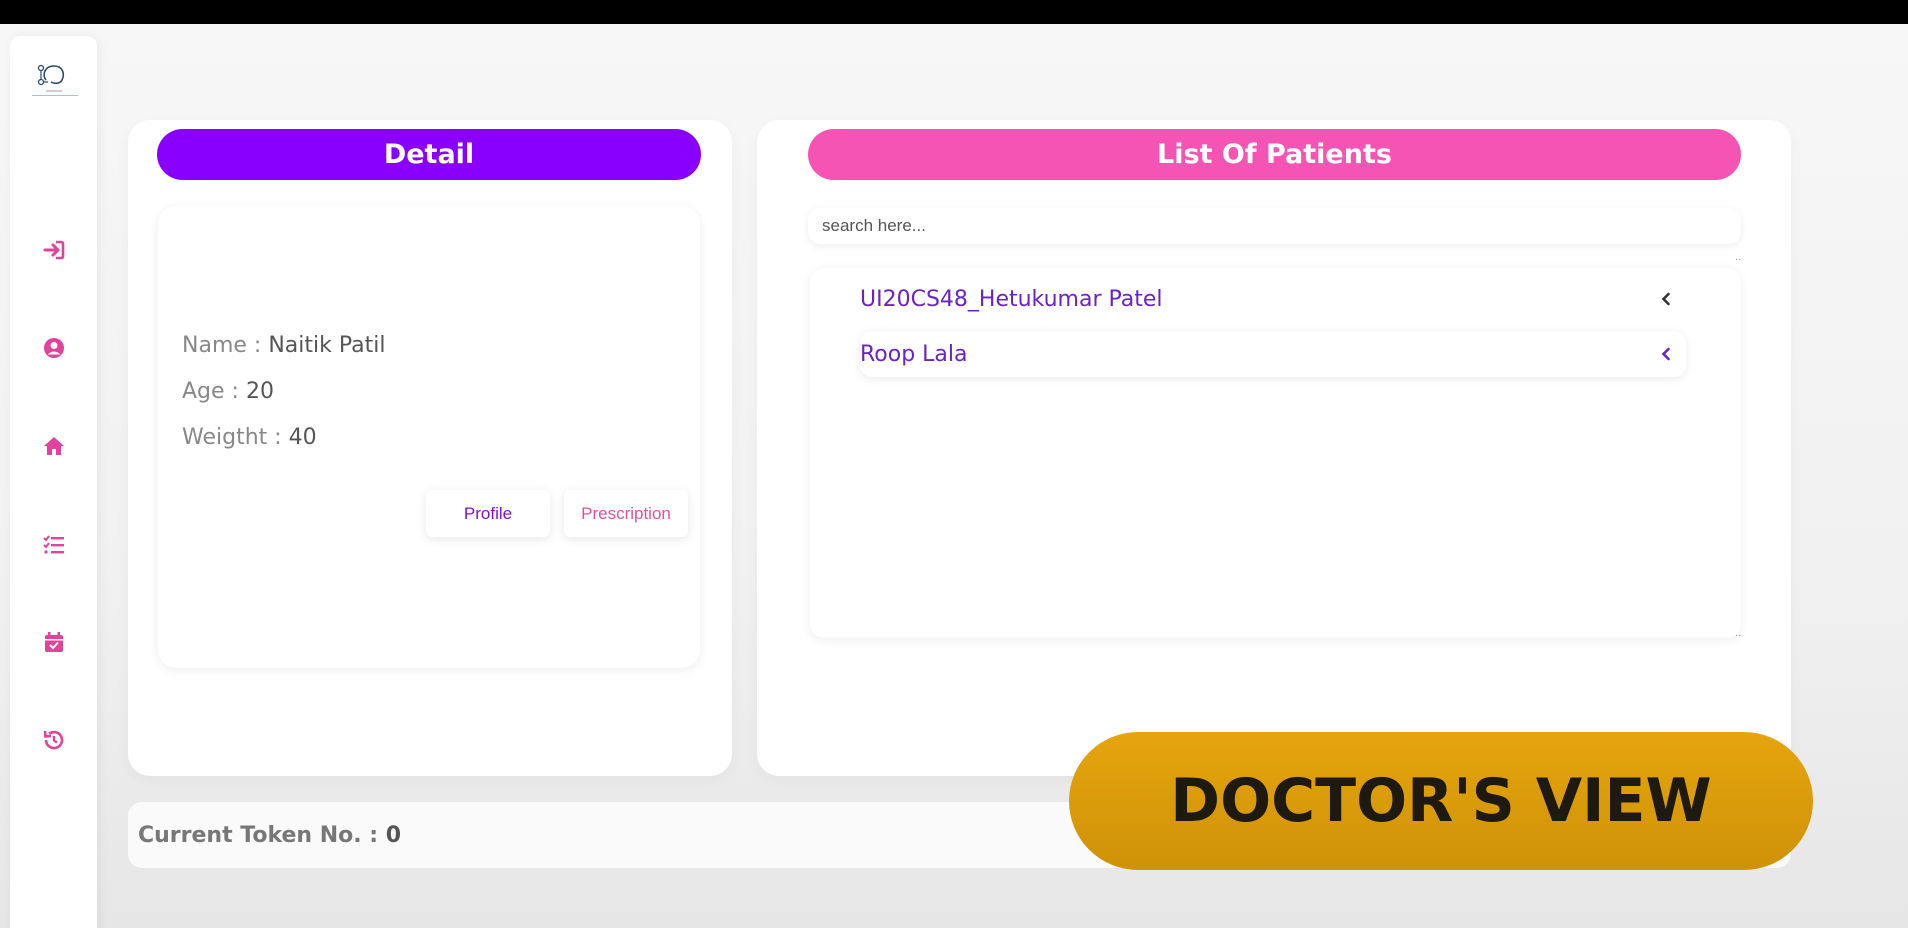 The width and height of the screenshot is (1908, 928). I want to click on login-icon, so click(54, 250).